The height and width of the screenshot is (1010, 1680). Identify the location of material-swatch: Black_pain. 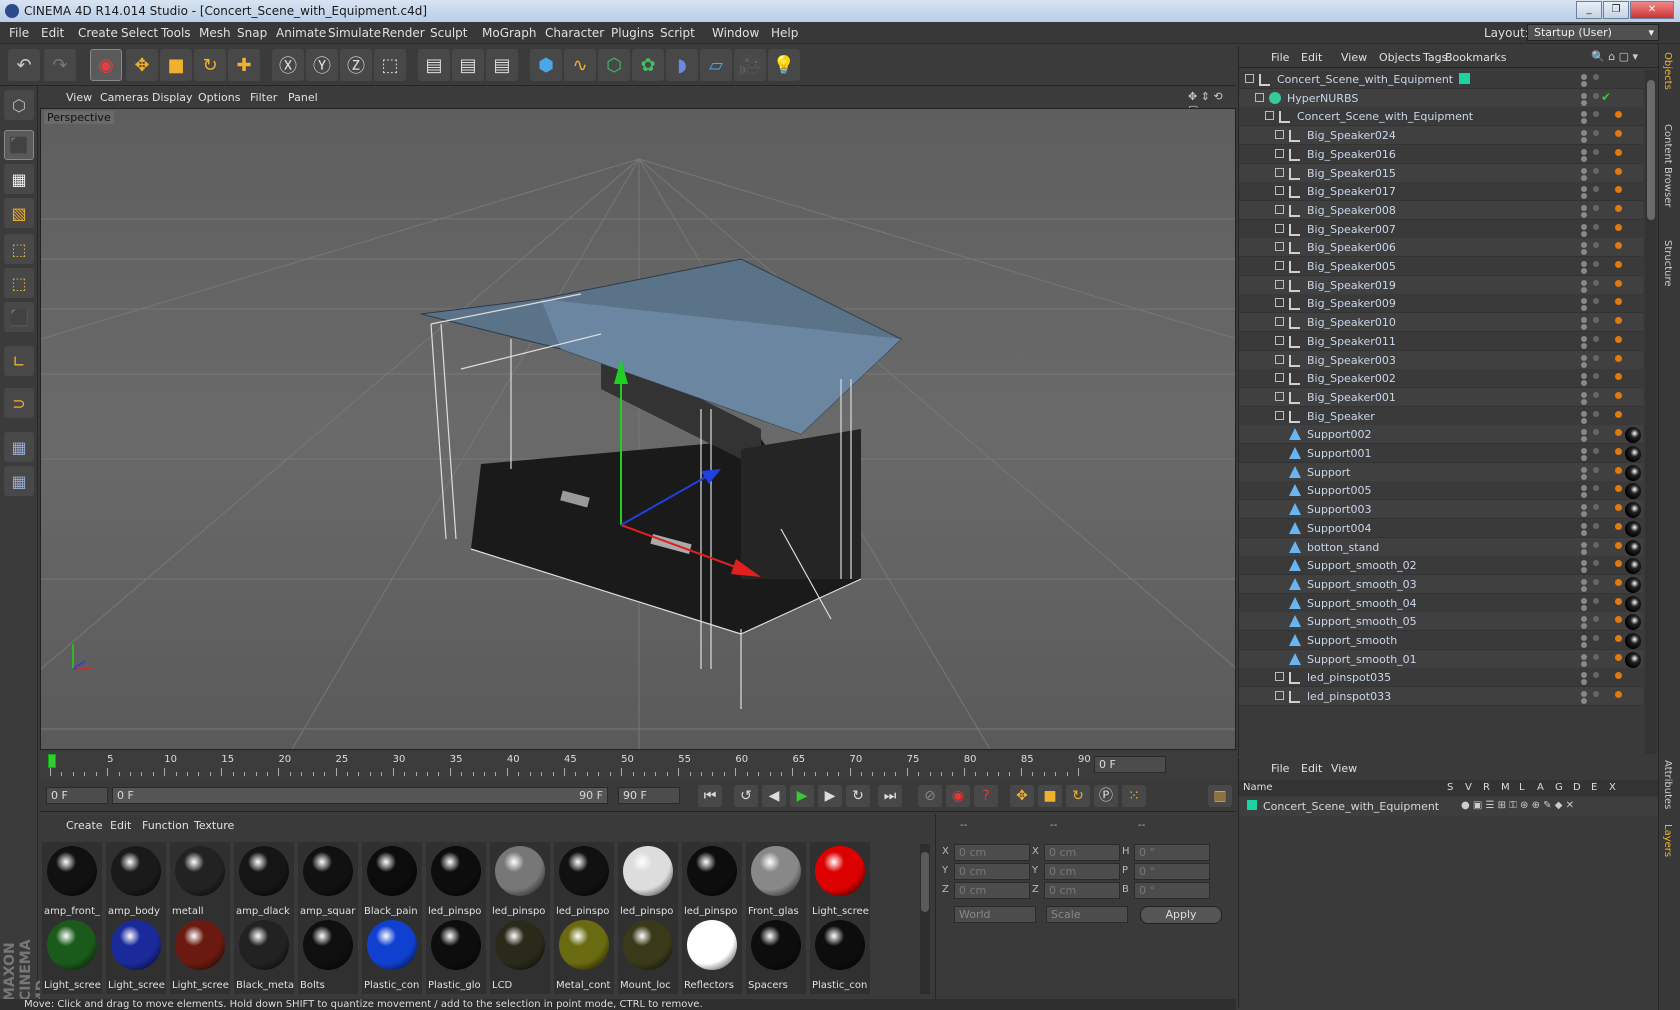
(392, 881).